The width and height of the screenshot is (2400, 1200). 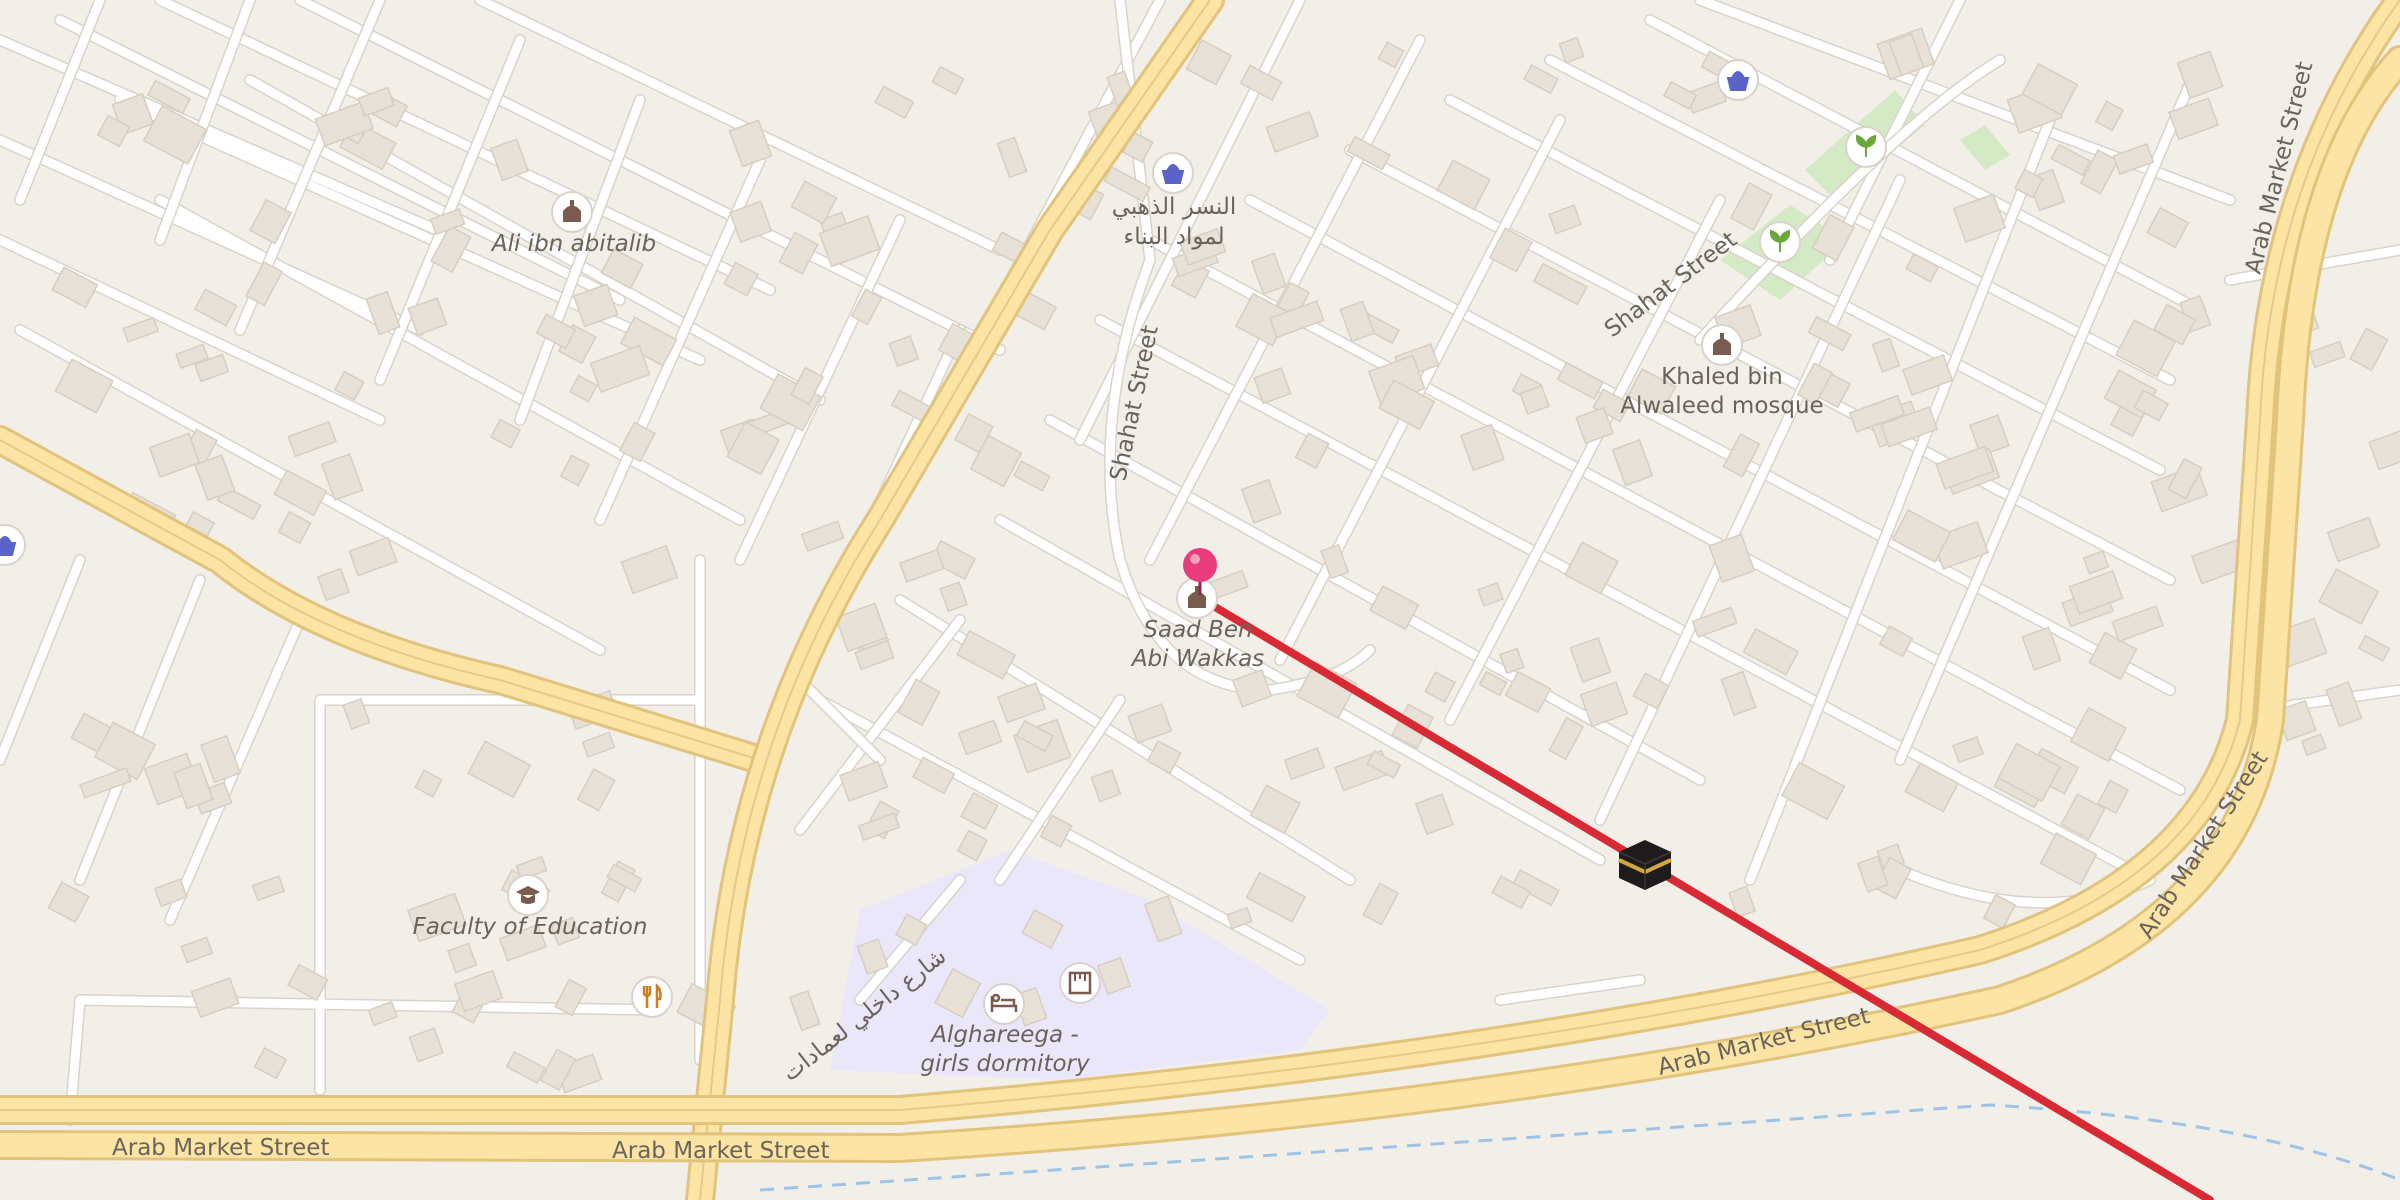 I want to click on poi-label-arabic-shop-line2: لمواد البناء, so click(x=1173, y=237).